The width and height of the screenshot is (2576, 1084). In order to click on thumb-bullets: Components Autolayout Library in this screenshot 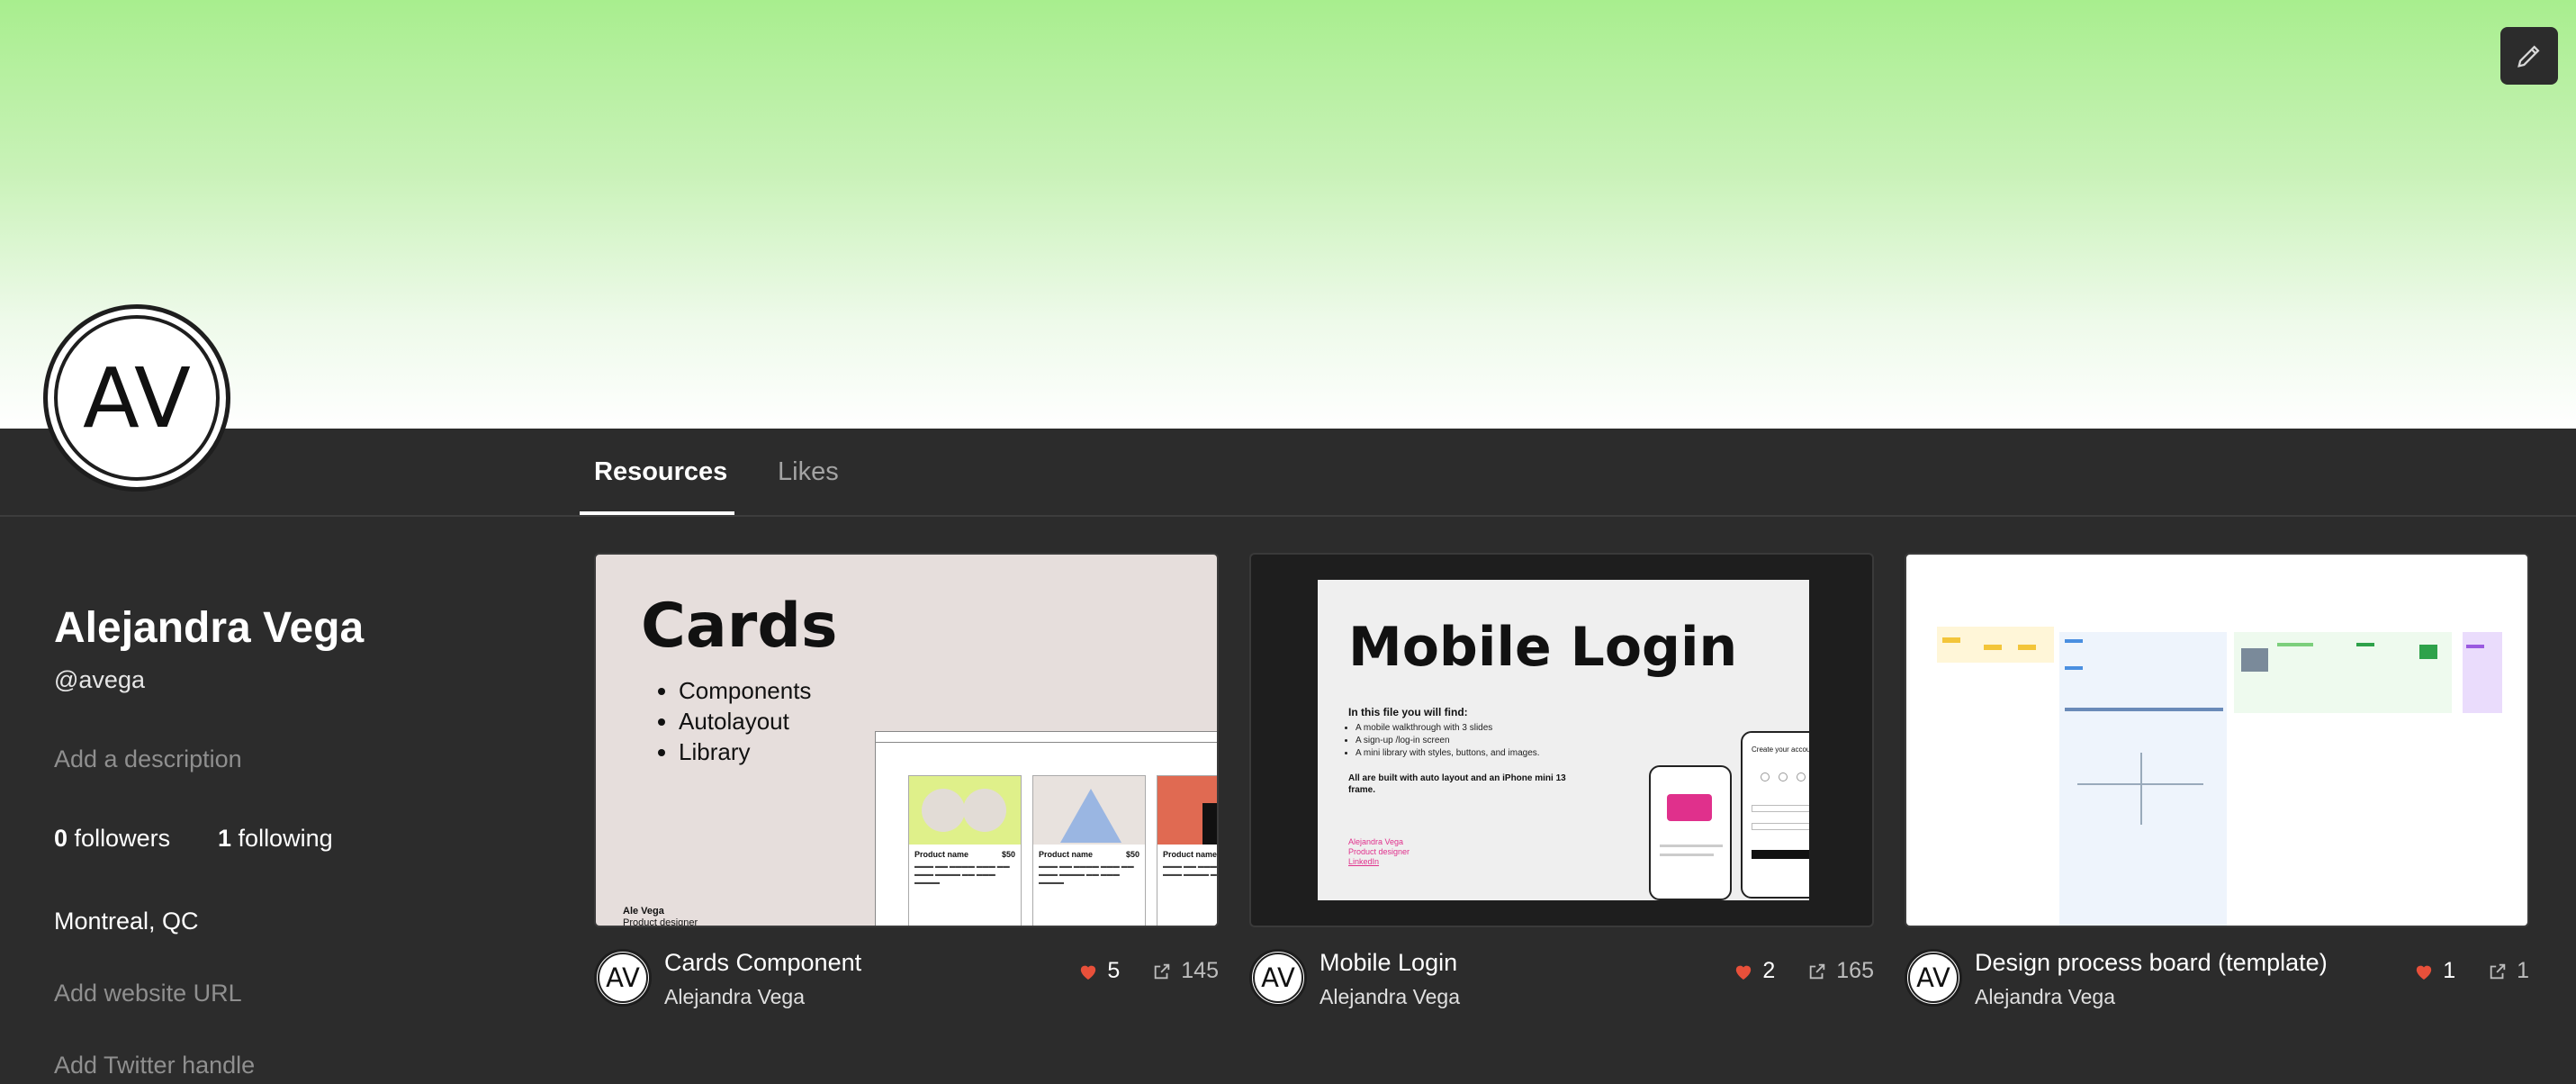, I will do `click(745, 721)`.